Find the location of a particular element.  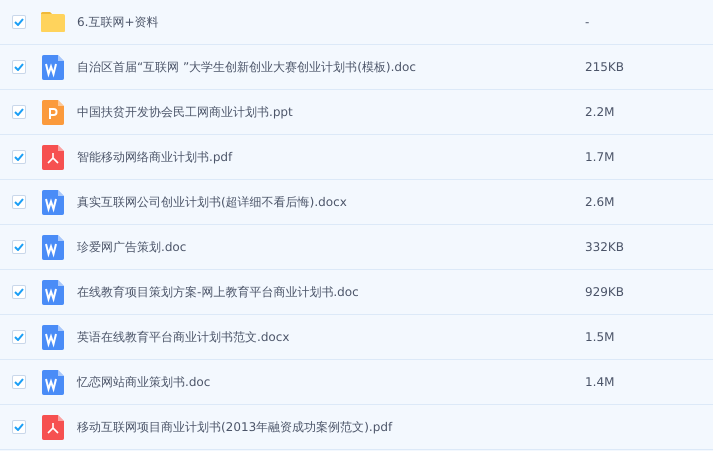

file-name: 移动互联网项目商业计划书(2013年融资成功案例范文).pdf is located at coordinates (327, 427).